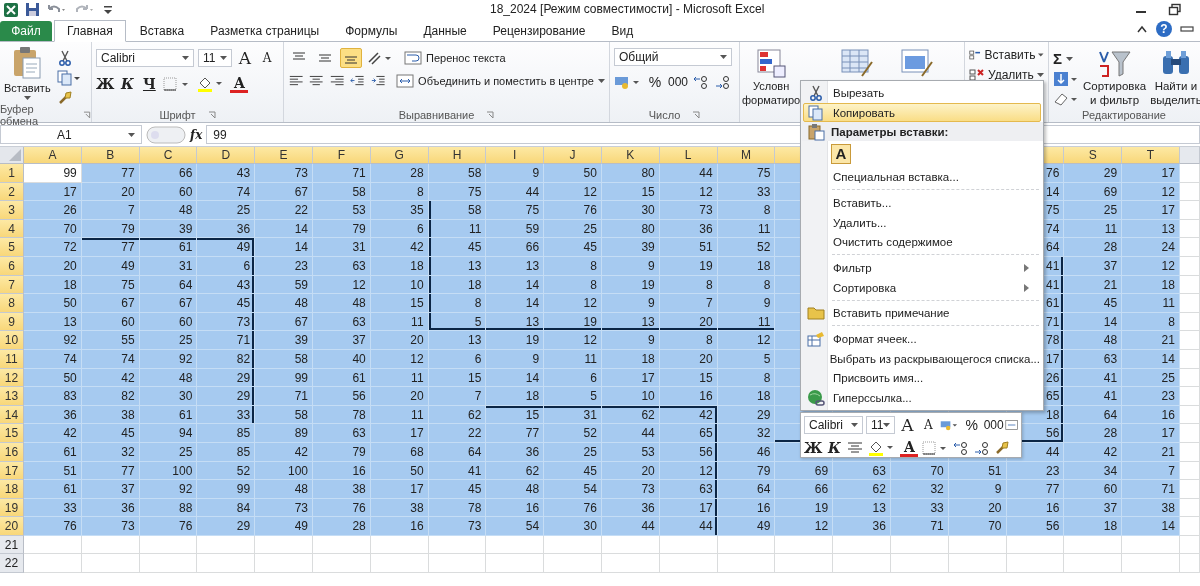  I want to click on wrap-text-icon, so click(413, 58).